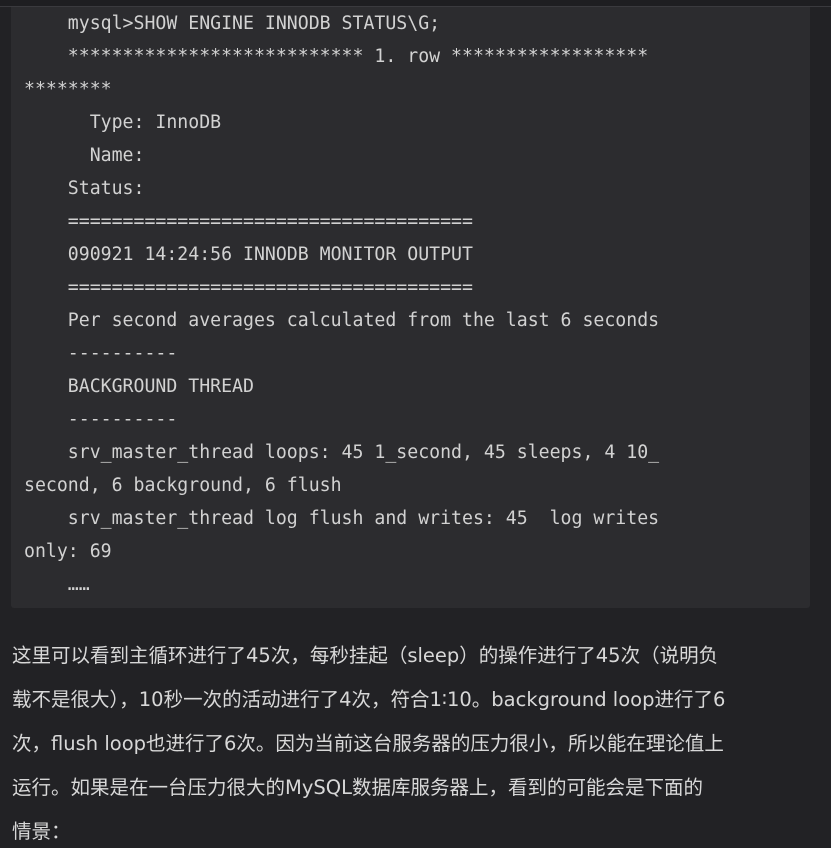  What do you see at coordinates (84, 155) in the screenshot?
I see `code-line: Name:` at bounding box center [84, 155].